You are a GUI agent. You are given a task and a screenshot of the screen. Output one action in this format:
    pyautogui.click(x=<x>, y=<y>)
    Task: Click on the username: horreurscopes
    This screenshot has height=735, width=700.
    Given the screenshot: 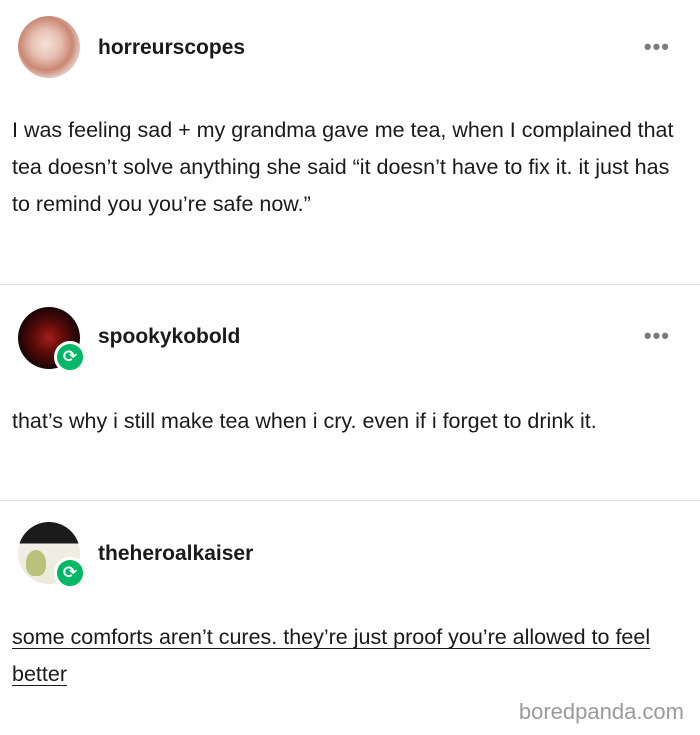 What is the action you would take?
    pyautogui.click(x=171, y=48)
    